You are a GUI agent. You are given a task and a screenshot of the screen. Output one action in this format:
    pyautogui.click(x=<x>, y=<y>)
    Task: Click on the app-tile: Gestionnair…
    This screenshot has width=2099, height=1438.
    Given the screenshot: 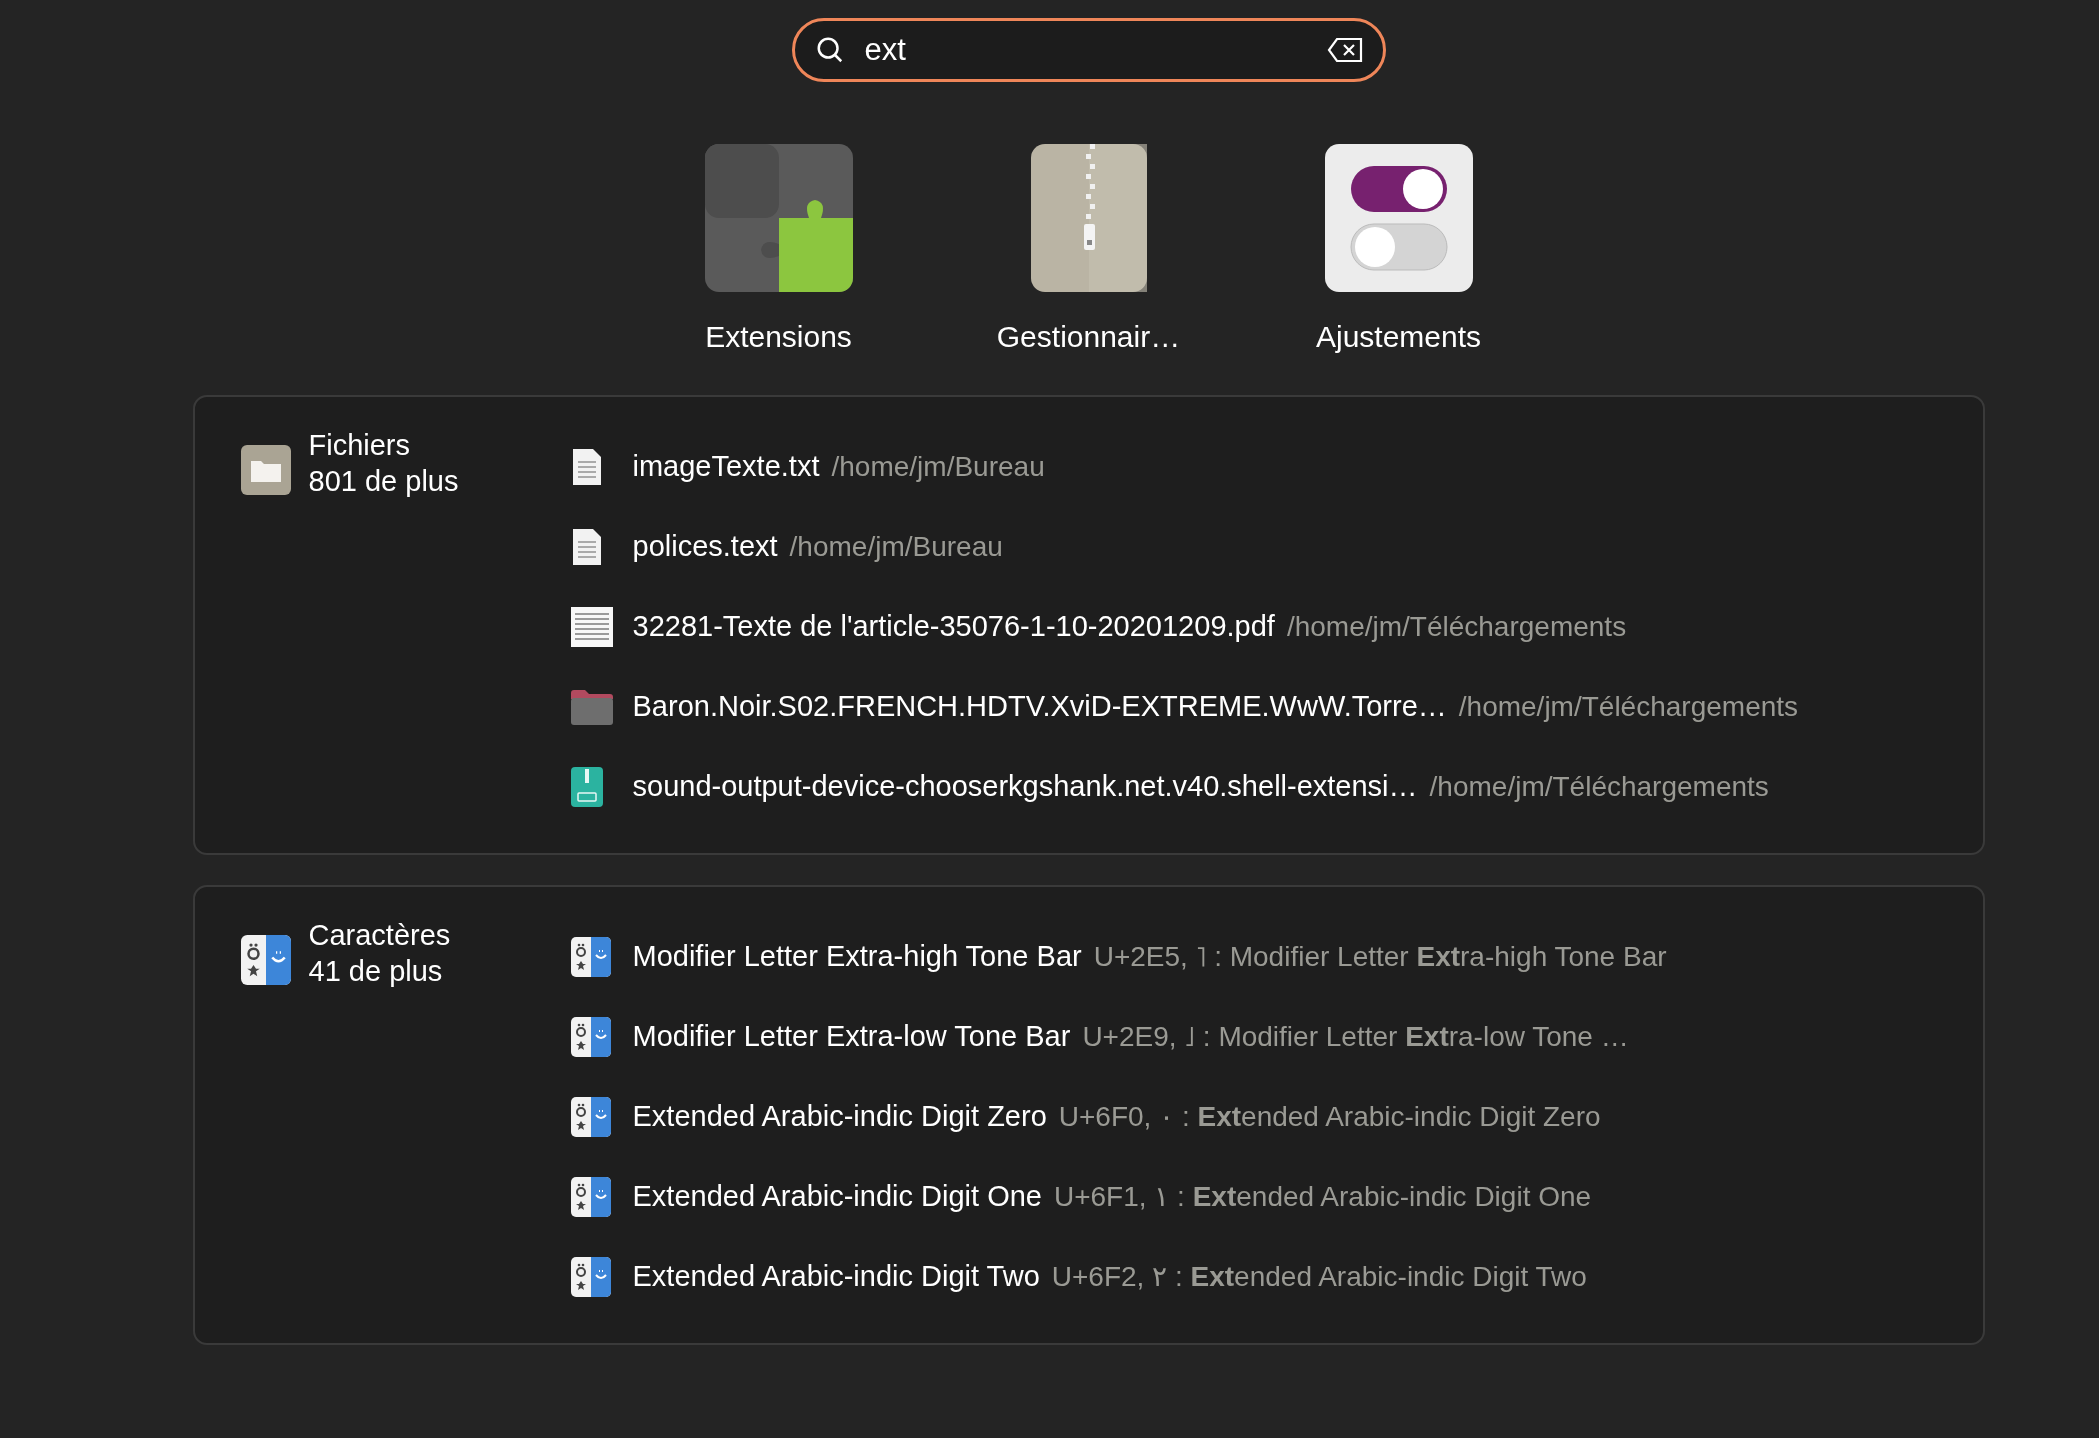 What is the action you would take?
    pyautogui.click(x=1088, y=251)
    